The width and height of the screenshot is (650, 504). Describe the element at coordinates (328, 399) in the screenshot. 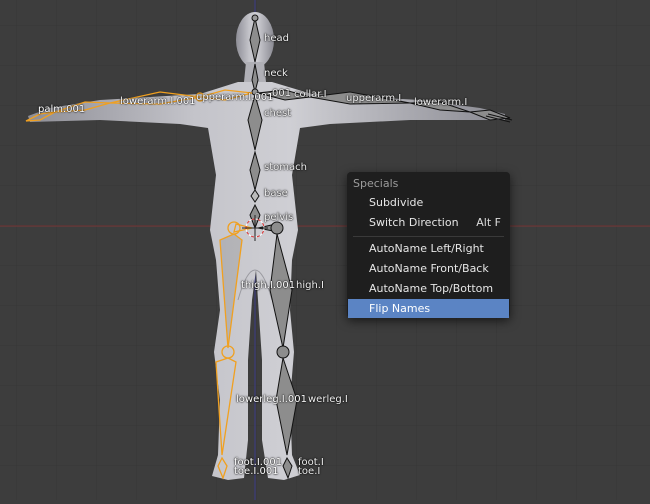

I see `bone-label-lowerleg-r: werleg.I` at that location.